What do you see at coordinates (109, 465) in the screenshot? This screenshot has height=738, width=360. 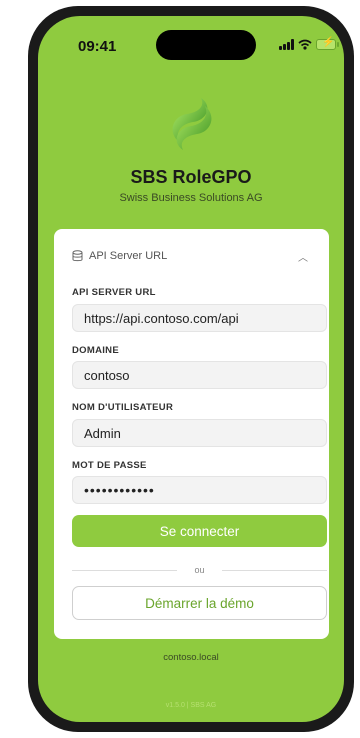 I see `password-label: MOT DE PASSE` at bounding box center [109, 465].